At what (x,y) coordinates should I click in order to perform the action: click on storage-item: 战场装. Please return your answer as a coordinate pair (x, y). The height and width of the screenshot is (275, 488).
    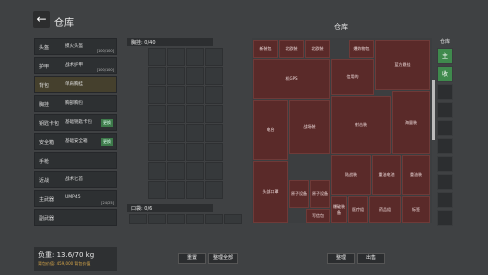
    Looking at the image, I should click on (309, 127).